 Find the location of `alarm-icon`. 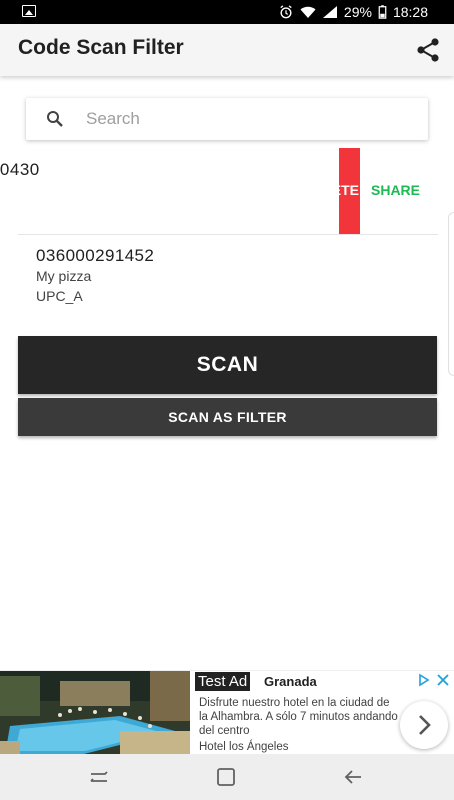

alarm-icon is located at coordinates (286, 12).